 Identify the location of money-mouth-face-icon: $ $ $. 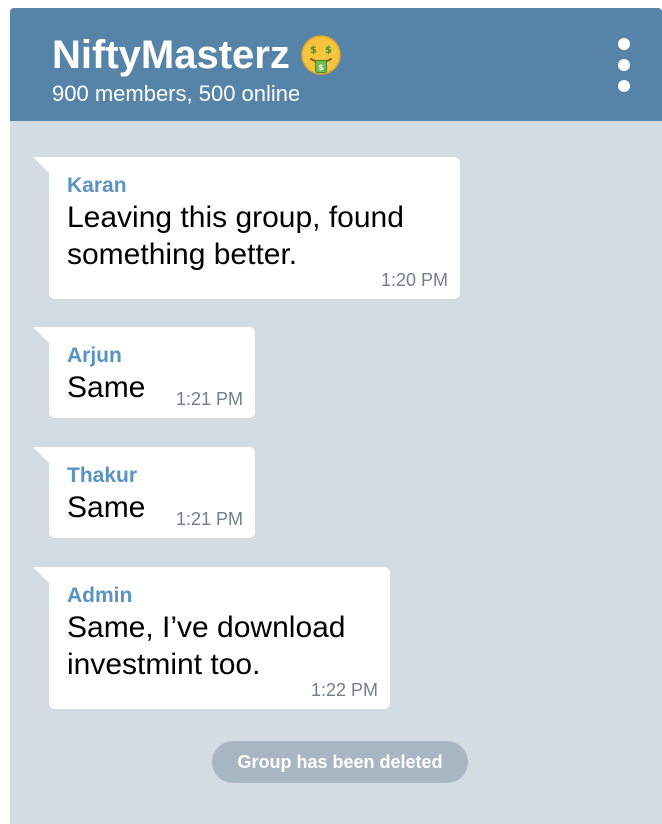
(321, 55).